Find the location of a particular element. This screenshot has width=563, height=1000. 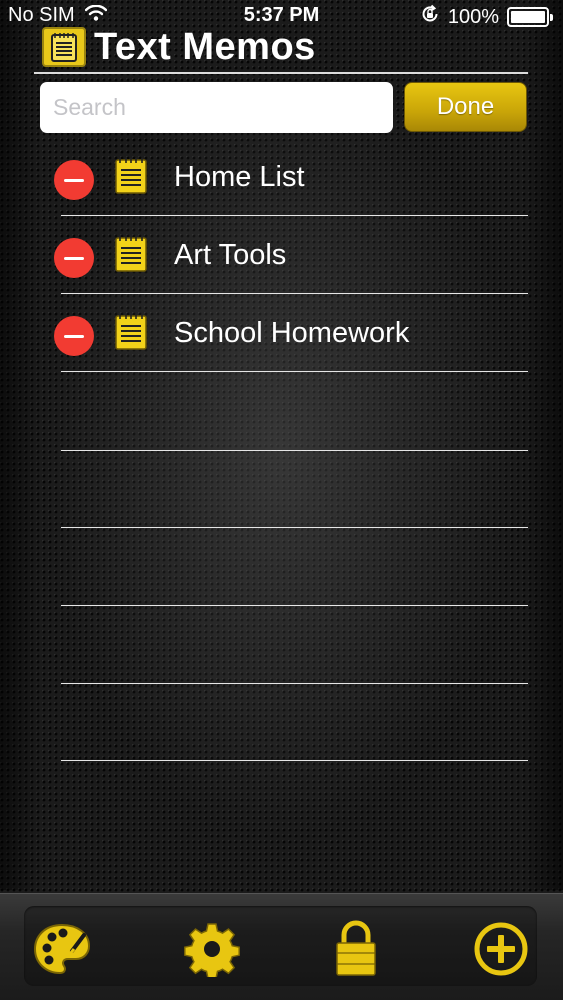

toolbar-panel is located at coordinates (280, 946).